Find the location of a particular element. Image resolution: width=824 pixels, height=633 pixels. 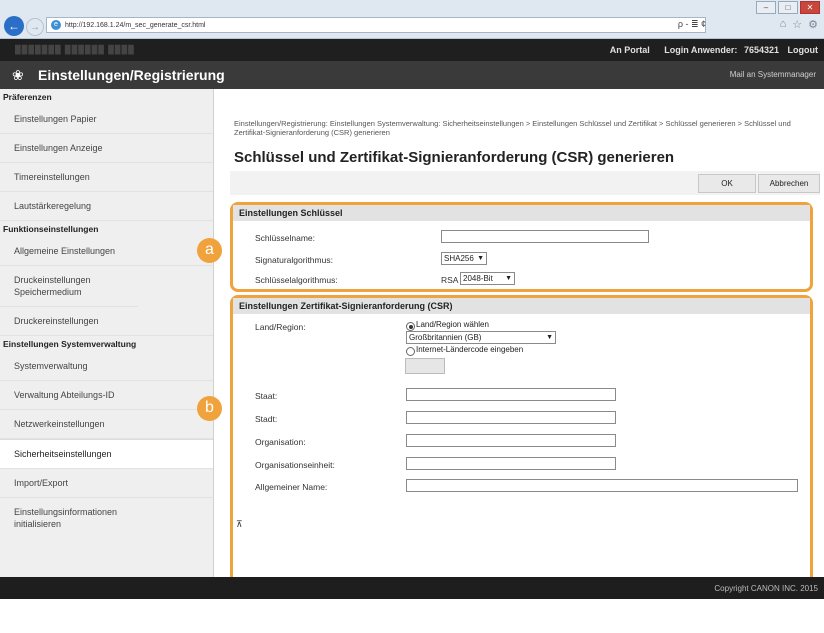

ie-icon: e is located at coordinates (56, 25).